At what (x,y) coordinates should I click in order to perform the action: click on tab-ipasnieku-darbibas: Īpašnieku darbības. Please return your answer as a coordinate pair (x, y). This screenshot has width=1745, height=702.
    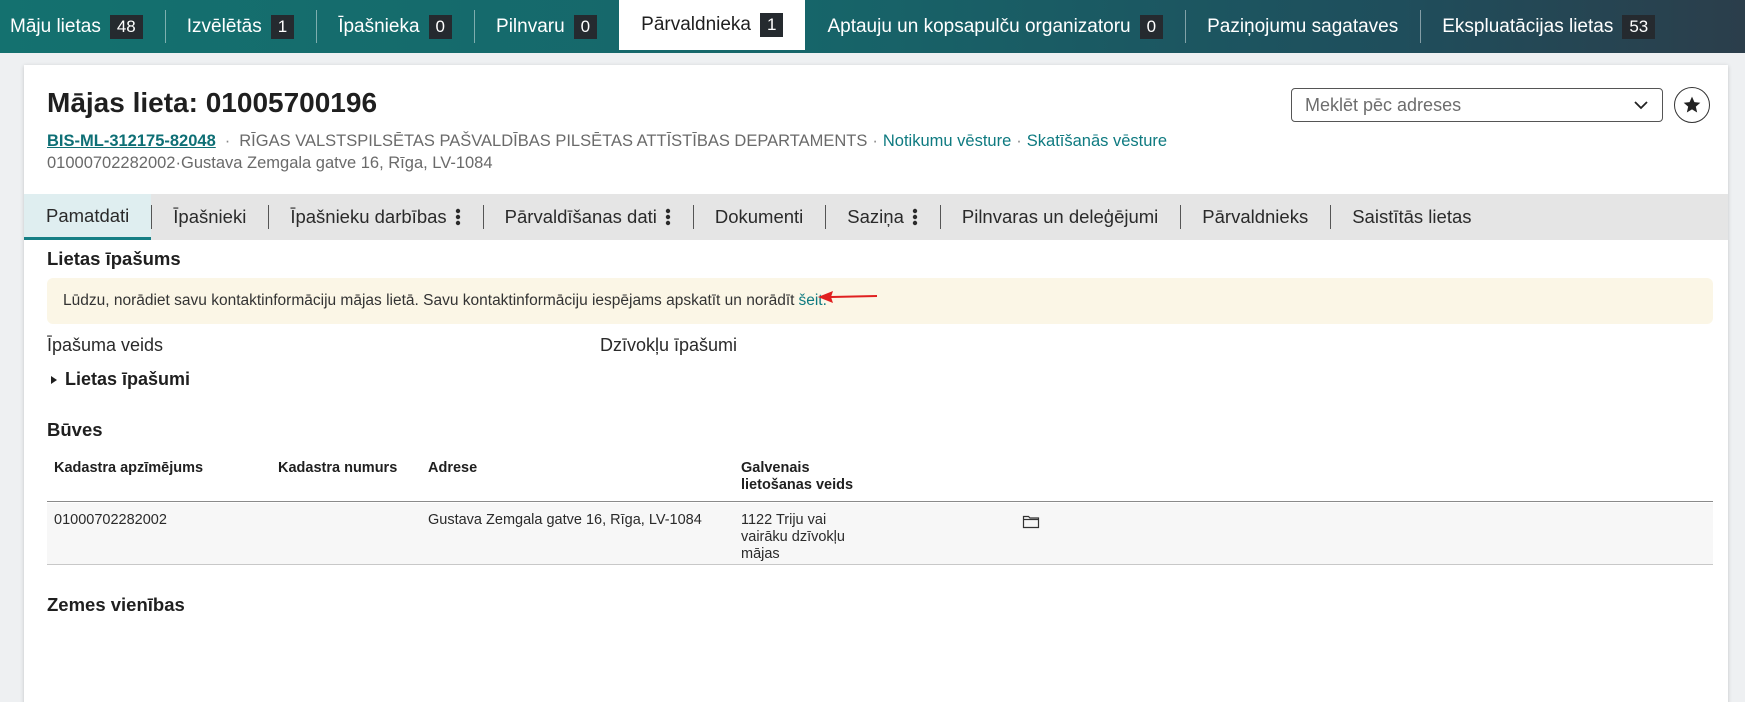
    Looking at the image, I should click on (375, 217).